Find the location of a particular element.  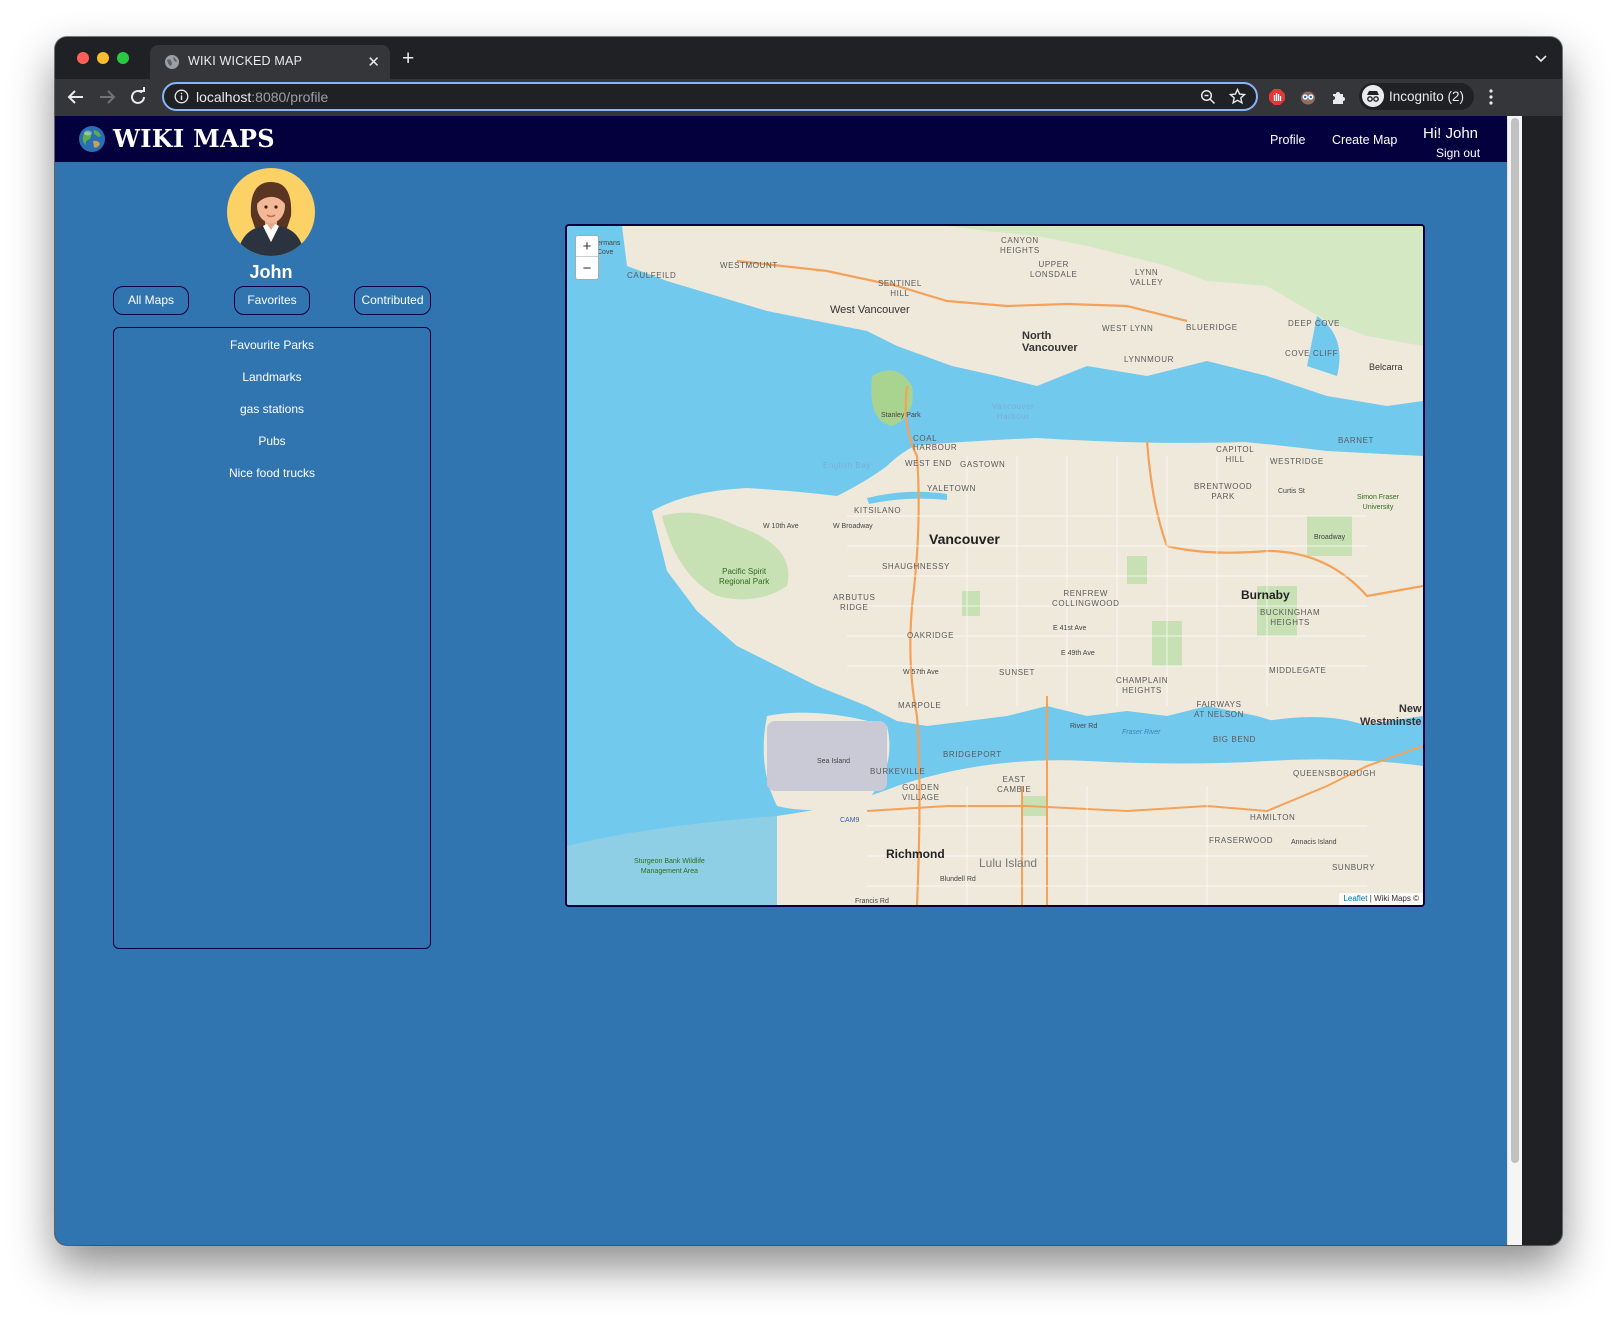

map-label-champlain-heights: CHAMPLAIN HEIGHTS is located at coordinates (1142, 685).